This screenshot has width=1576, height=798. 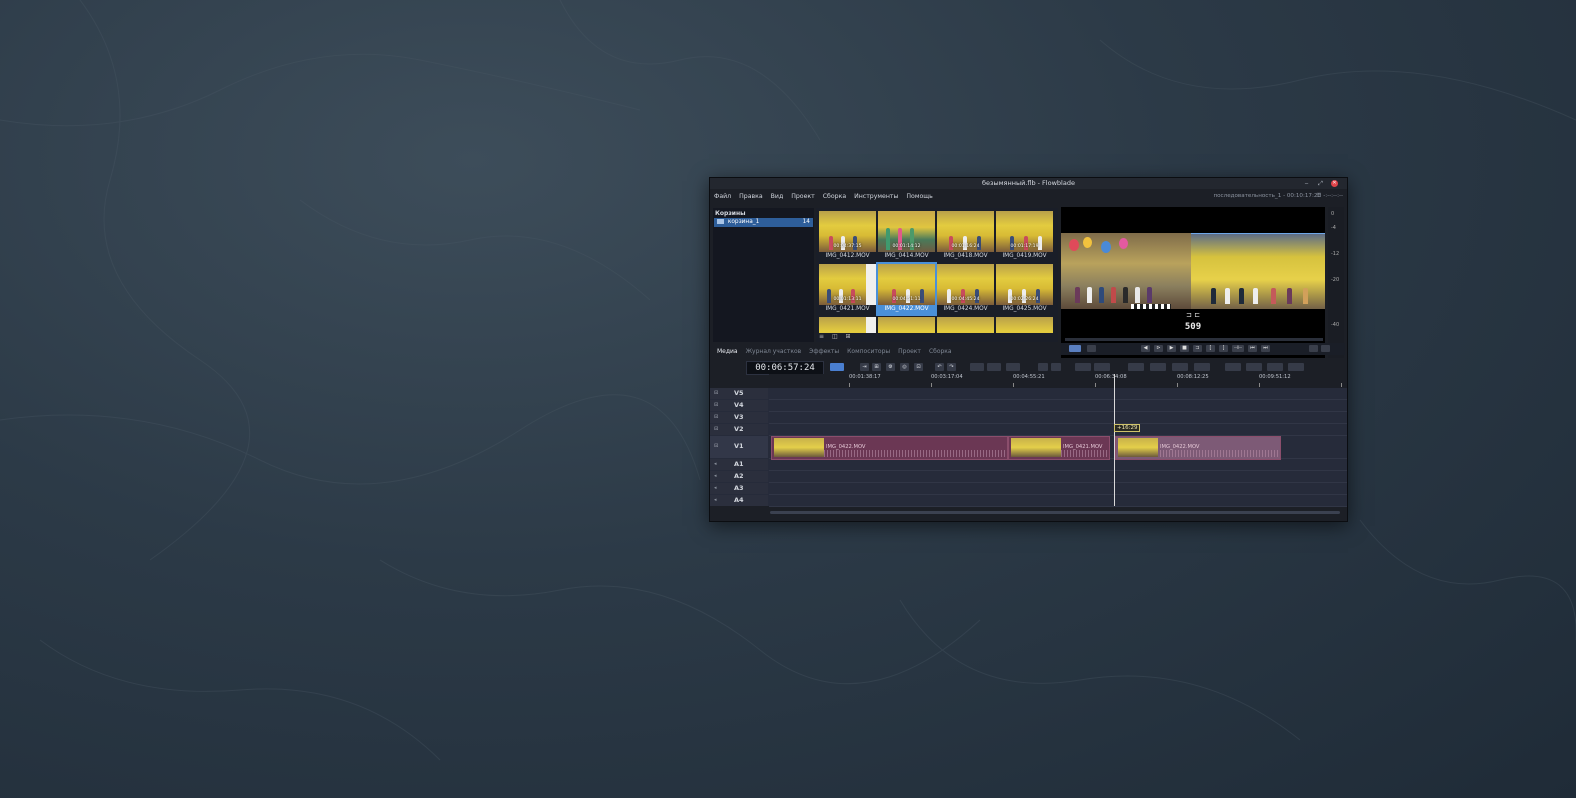 What do you see at coordinates (739, 393) in the screenshot?
I see `track-header-v5: ⊡ V5` at bounding box center [739, 393].